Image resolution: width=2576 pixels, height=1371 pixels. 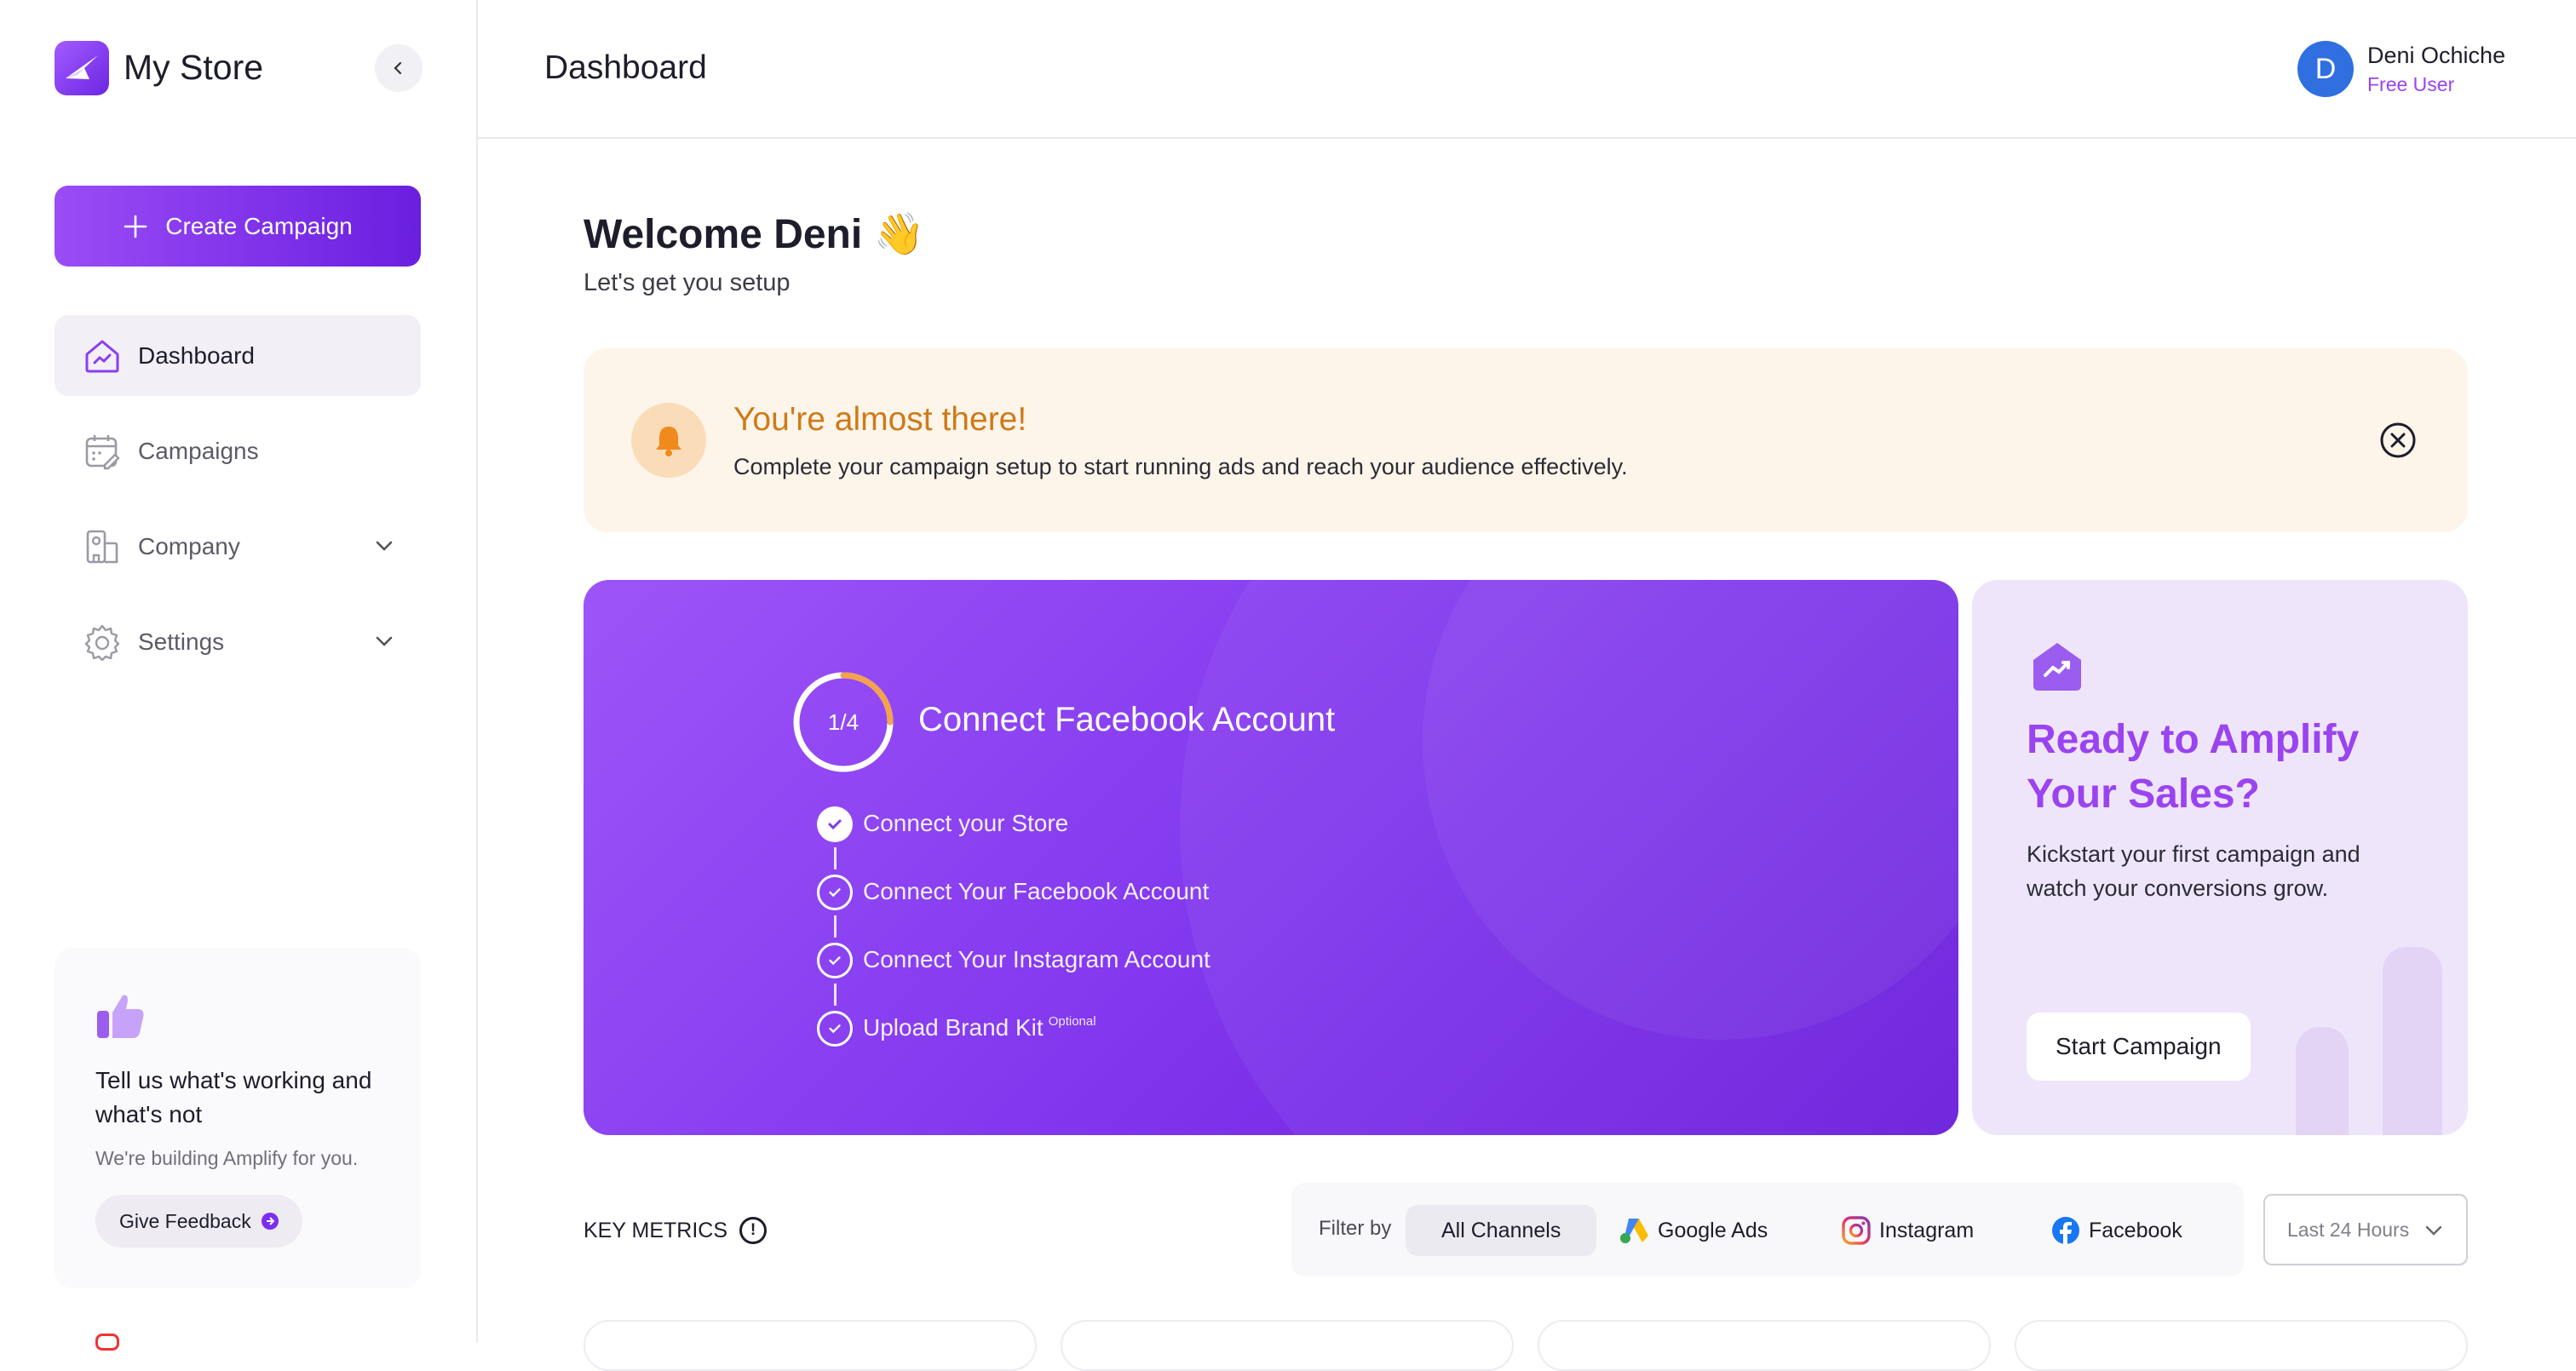 What do you see at coordinates (2136, 1230) in the screenshot?
I see `chip-label: Facebook` at bounding box center [2136, 1230].